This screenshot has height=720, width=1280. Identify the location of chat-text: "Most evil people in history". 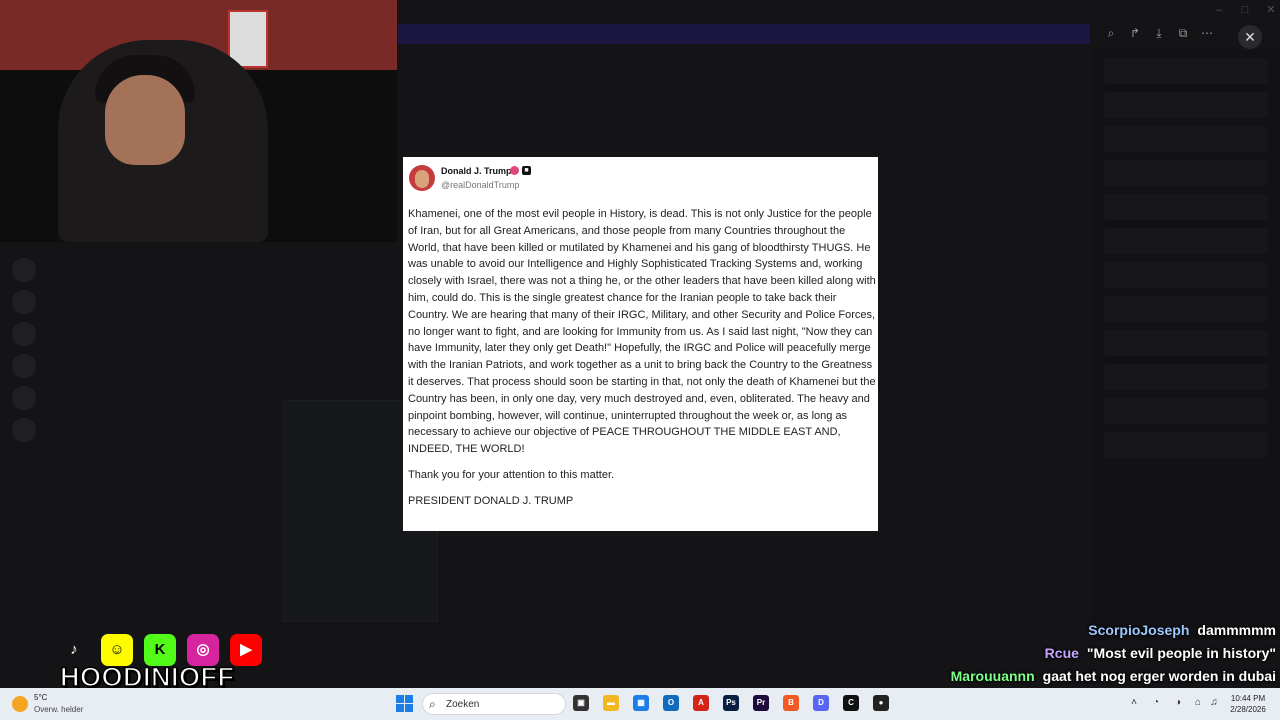
(1181, 653).